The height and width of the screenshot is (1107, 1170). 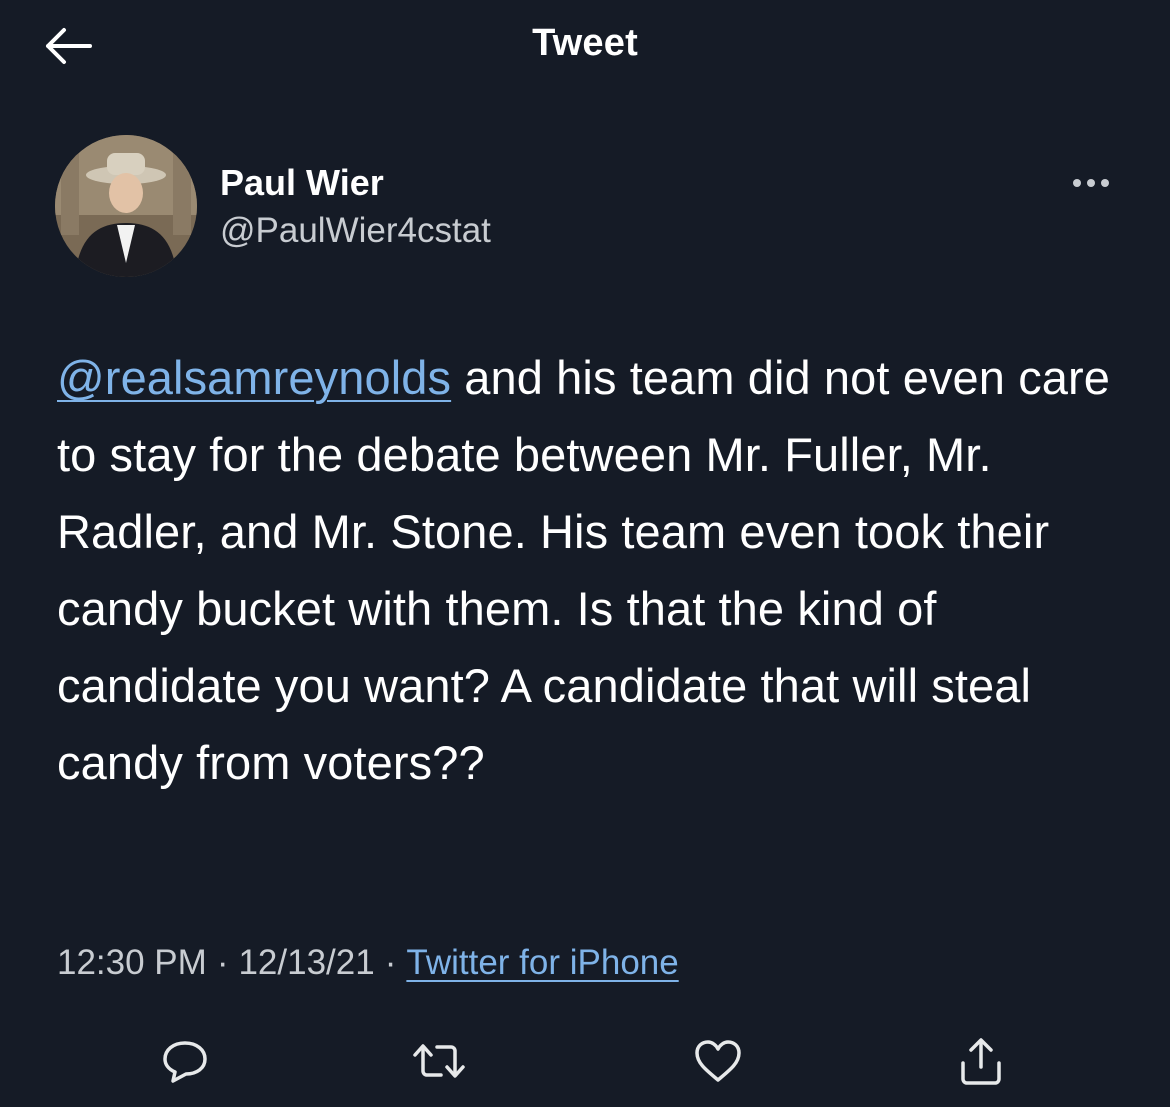 What do you see at coordinates (355, 231) in the screenshot?
I see `author-handle: @PaulWier4cstat` at bounding box center [355, 231].